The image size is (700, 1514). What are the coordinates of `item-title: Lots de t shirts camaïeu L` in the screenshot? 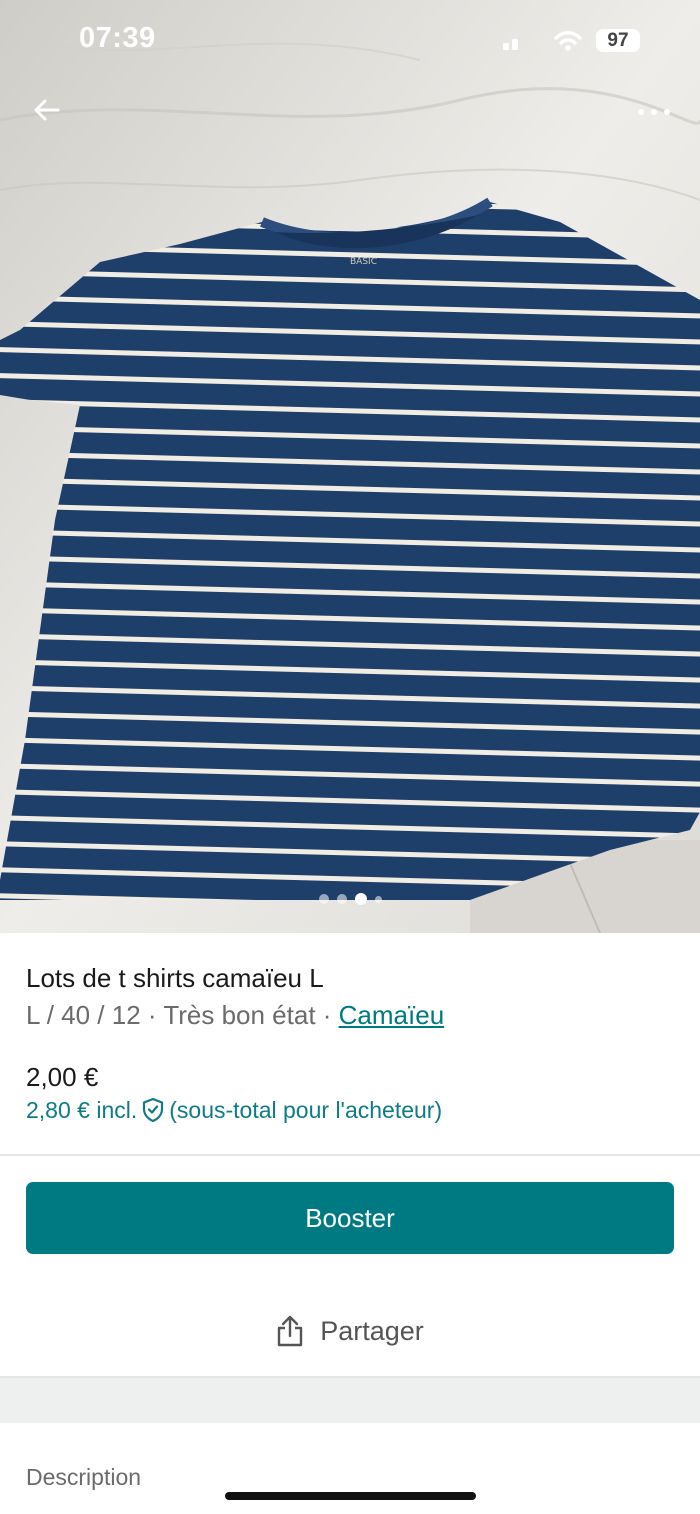 It's located at (175, 978).